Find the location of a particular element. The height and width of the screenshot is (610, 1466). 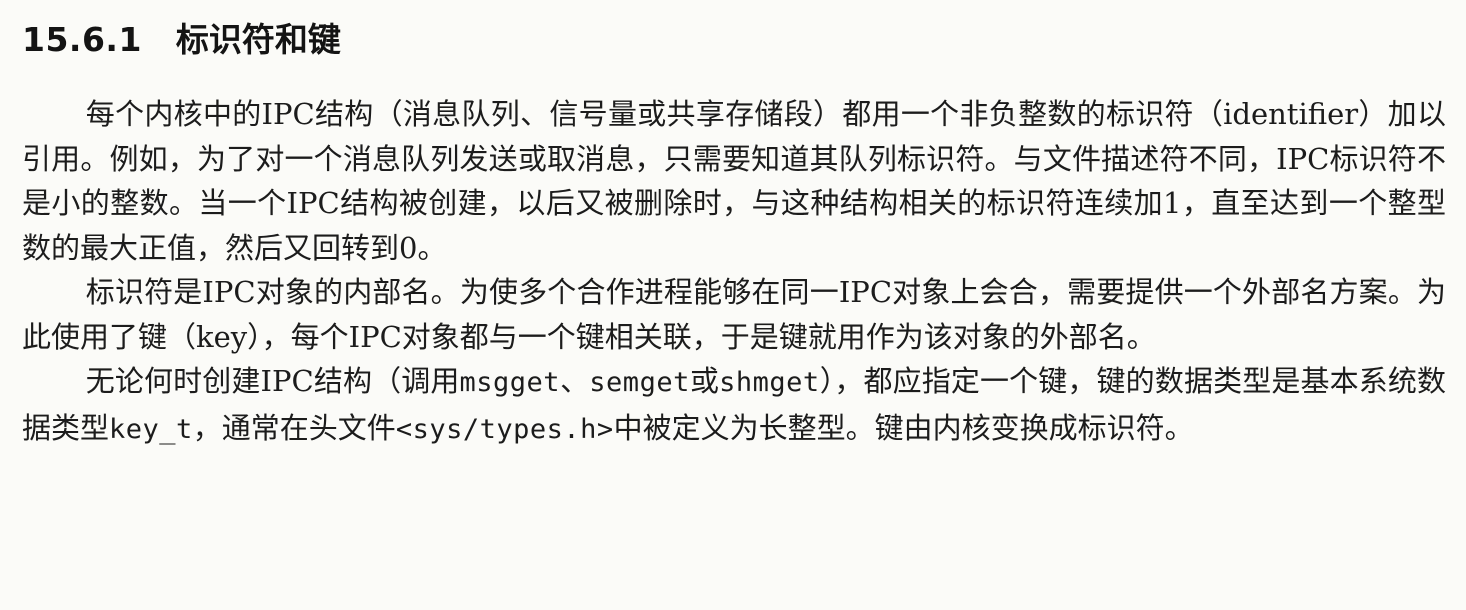

code-identifier: key_t is located at coordinates (151, 429).